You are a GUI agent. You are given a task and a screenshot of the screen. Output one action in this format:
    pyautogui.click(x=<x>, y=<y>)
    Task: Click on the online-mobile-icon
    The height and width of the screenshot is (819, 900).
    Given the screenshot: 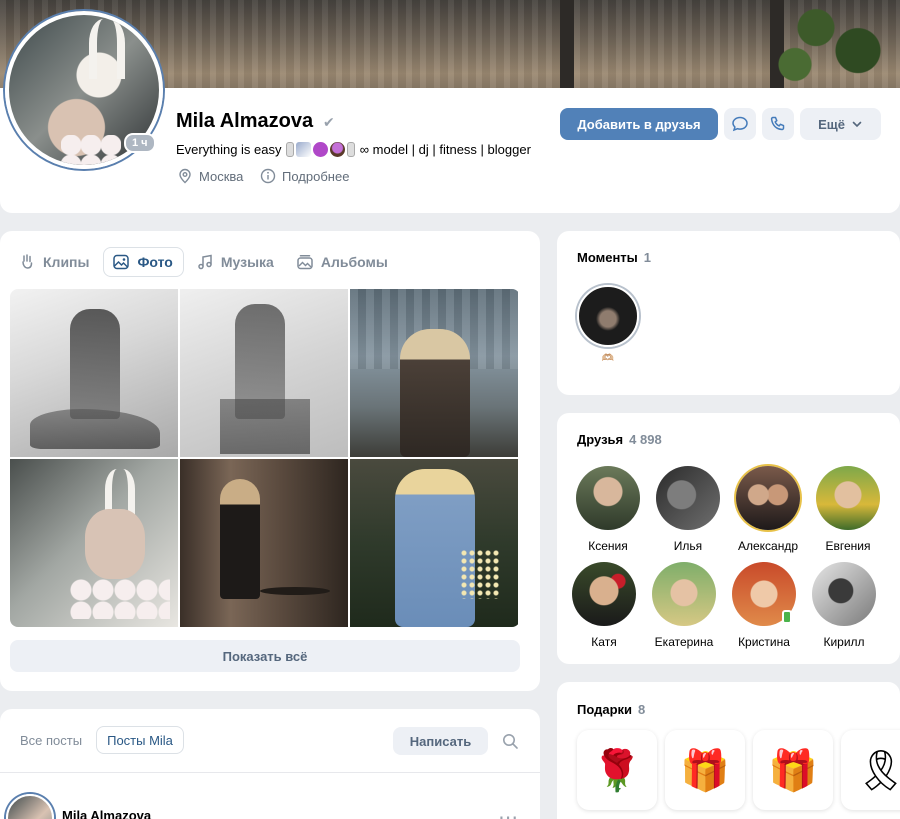 What is the action you would take?
    pyautogui.click(x=787, y=617)
    